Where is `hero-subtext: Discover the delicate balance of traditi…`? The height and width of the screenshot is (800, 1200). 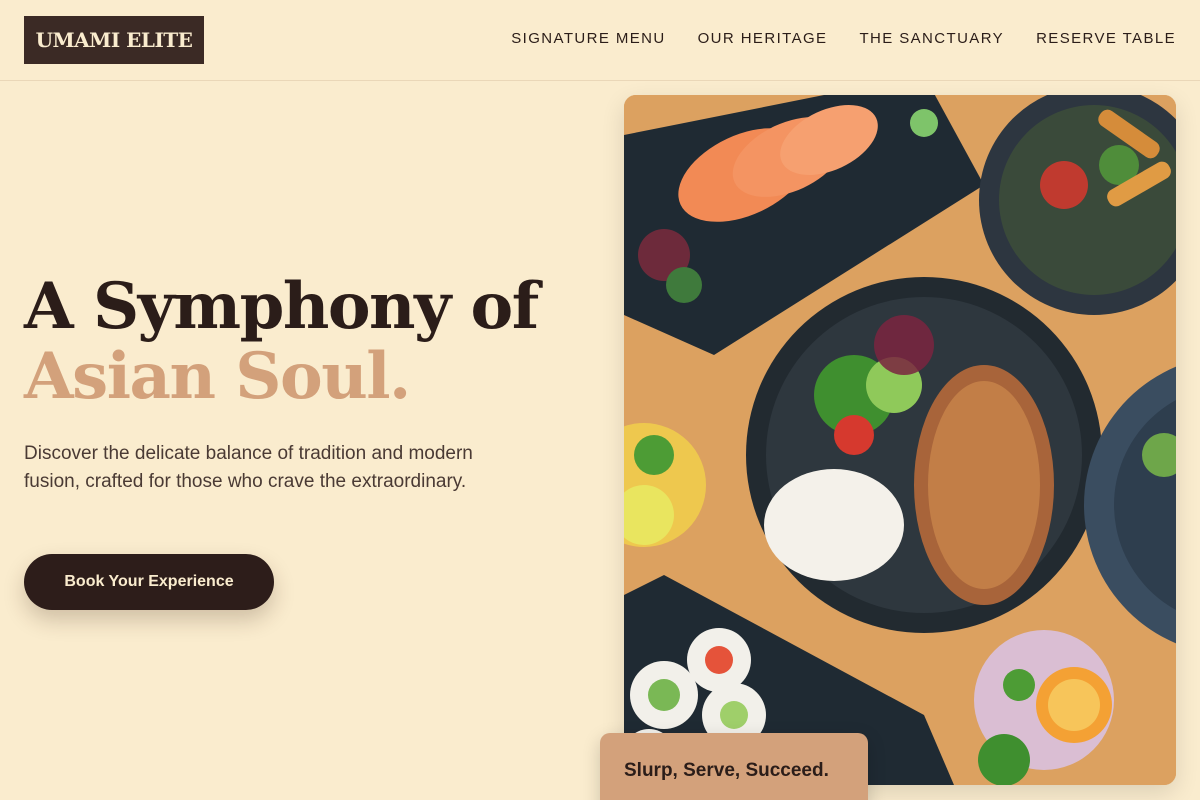
hero-subtext: Discover the delicate balance of traditi… is located at coordinates (248, 467).